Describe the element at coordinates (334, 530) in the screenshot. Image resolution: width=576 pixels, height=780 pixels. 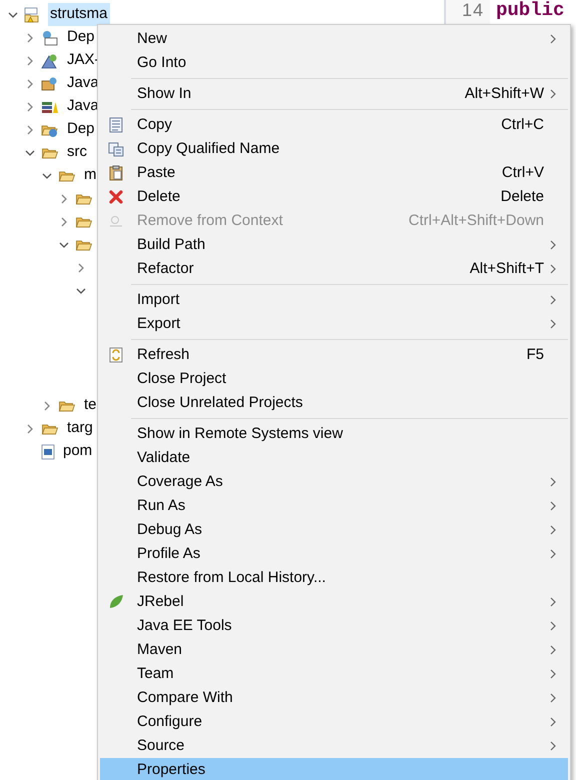
I see `menu-item: Debug As` at that location.